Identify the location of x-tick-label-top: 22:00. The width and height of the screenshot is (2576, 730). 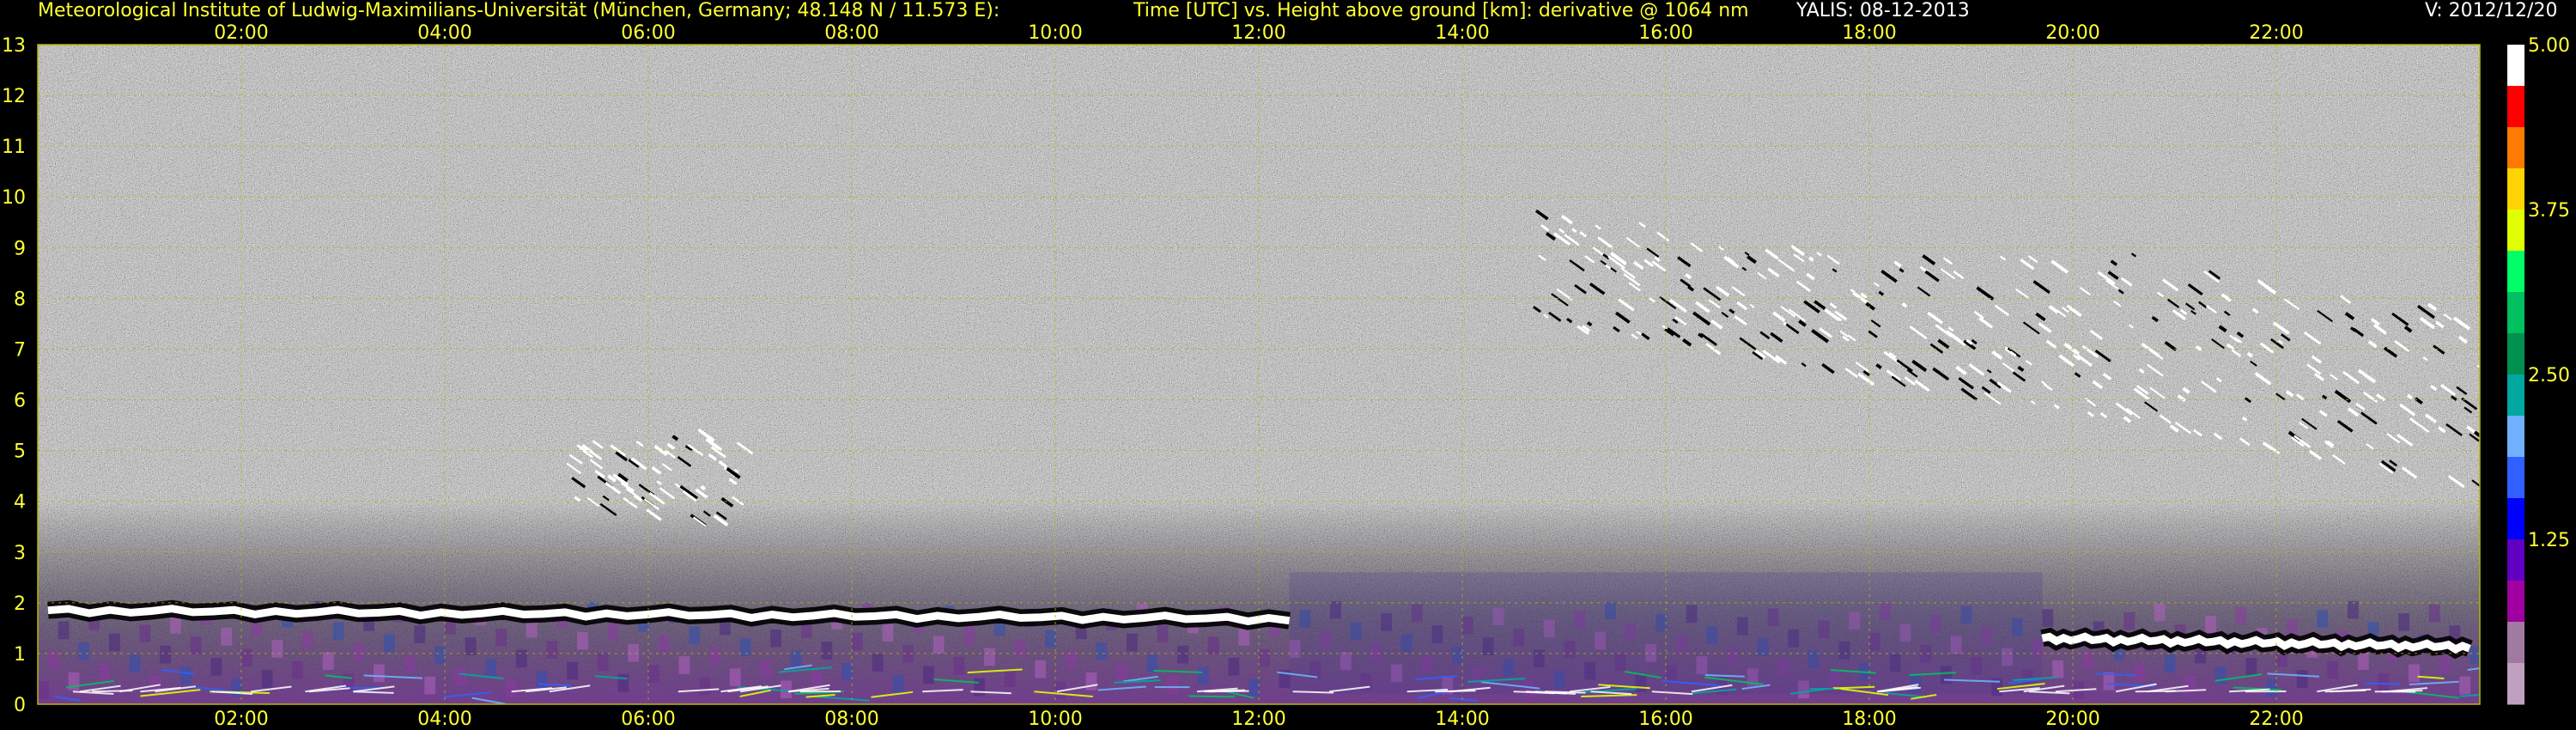
(2276, 33).